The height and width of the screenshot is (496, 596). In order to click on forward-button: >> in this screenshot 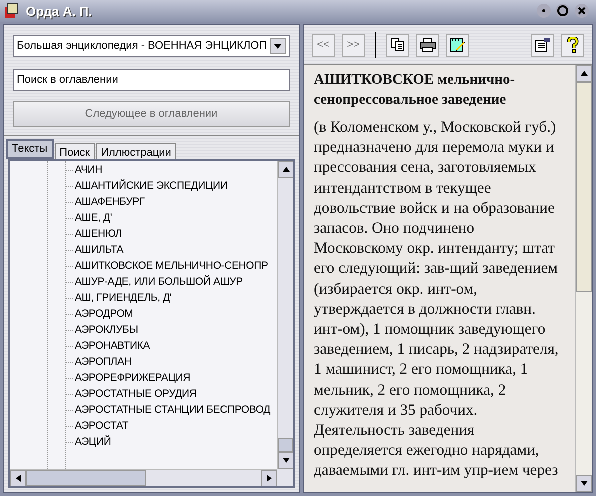, I will do `click(353, 45)`.